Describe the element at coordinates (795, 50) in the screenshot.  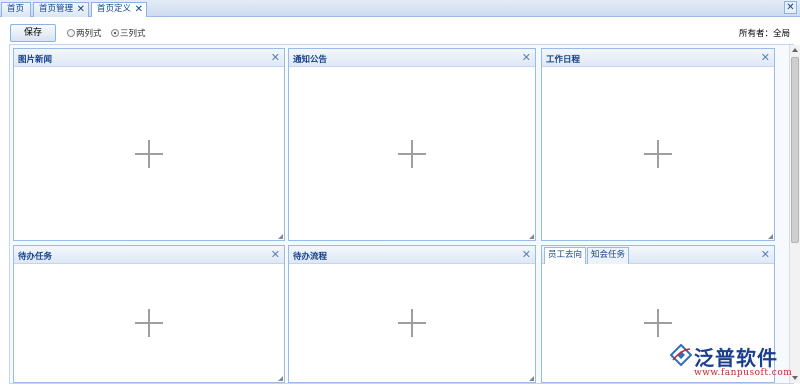
I see `scroll-up-icon` at that location.